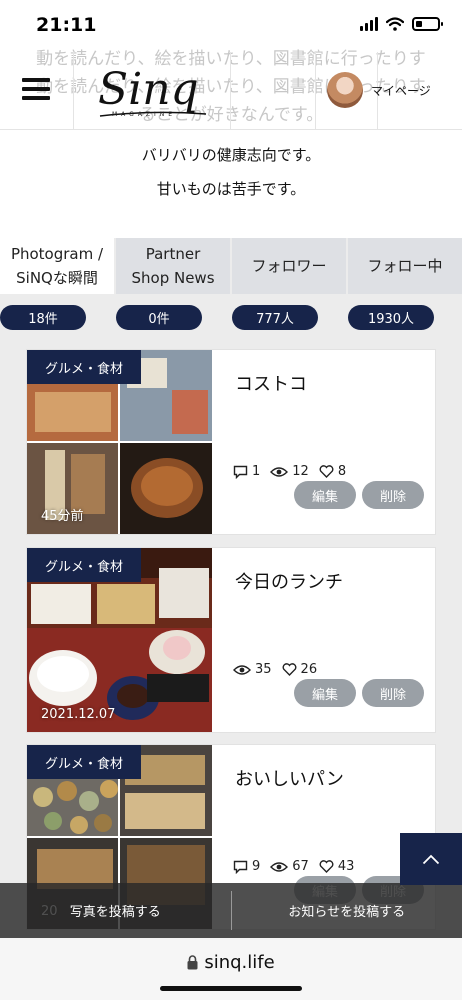 The width and height of the screenshot is (462, 1000). What do you see at coordinates (36, 89) in the screenshot?
I see `menu-button` at bounding box center [36, 89].